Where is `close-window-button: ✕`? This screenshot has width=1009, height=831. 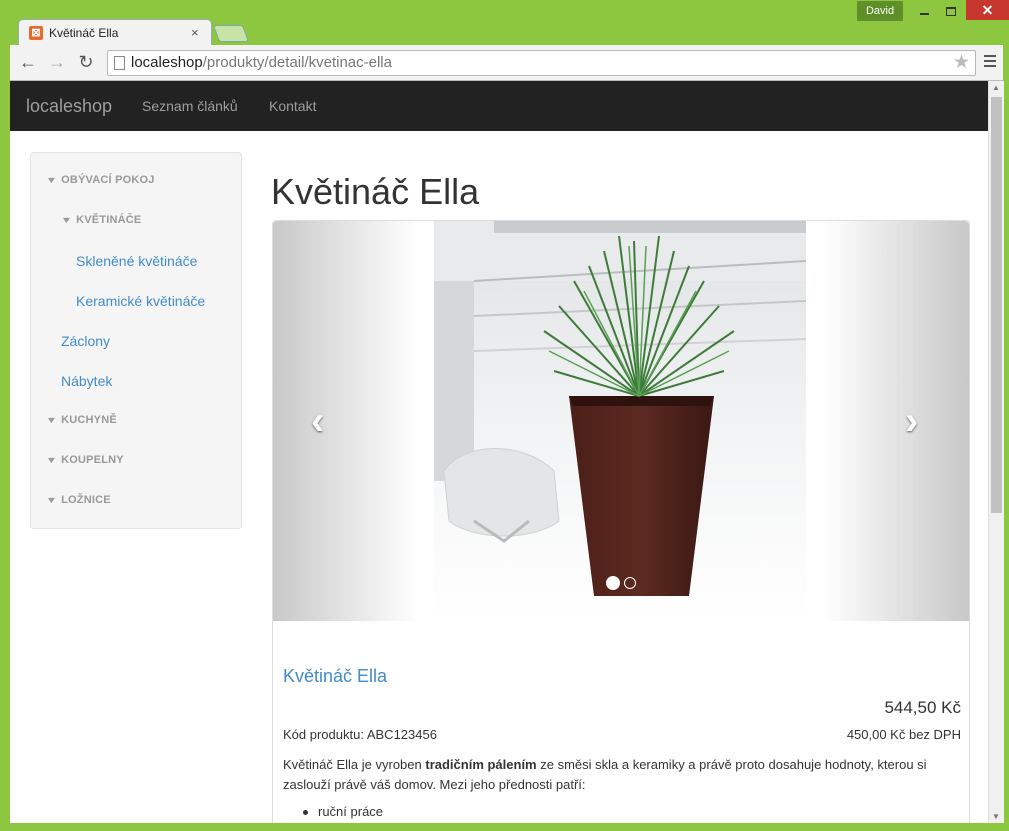
close-window-button: ✕ is located at coordinates (987, 10).